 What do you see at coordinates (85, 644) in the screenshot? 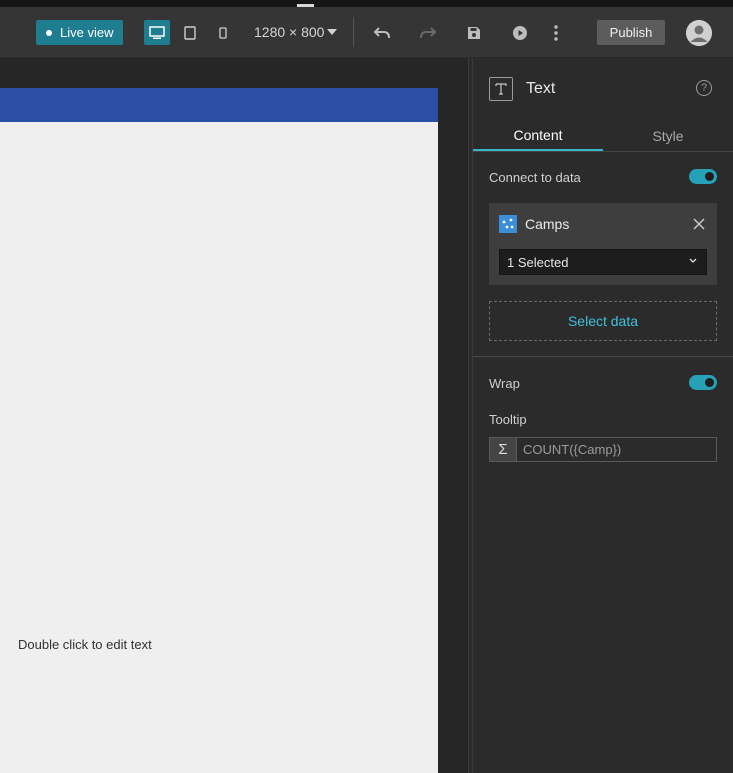
I see `text-widget: Double click to edit text` at bounding box center [85, 644].